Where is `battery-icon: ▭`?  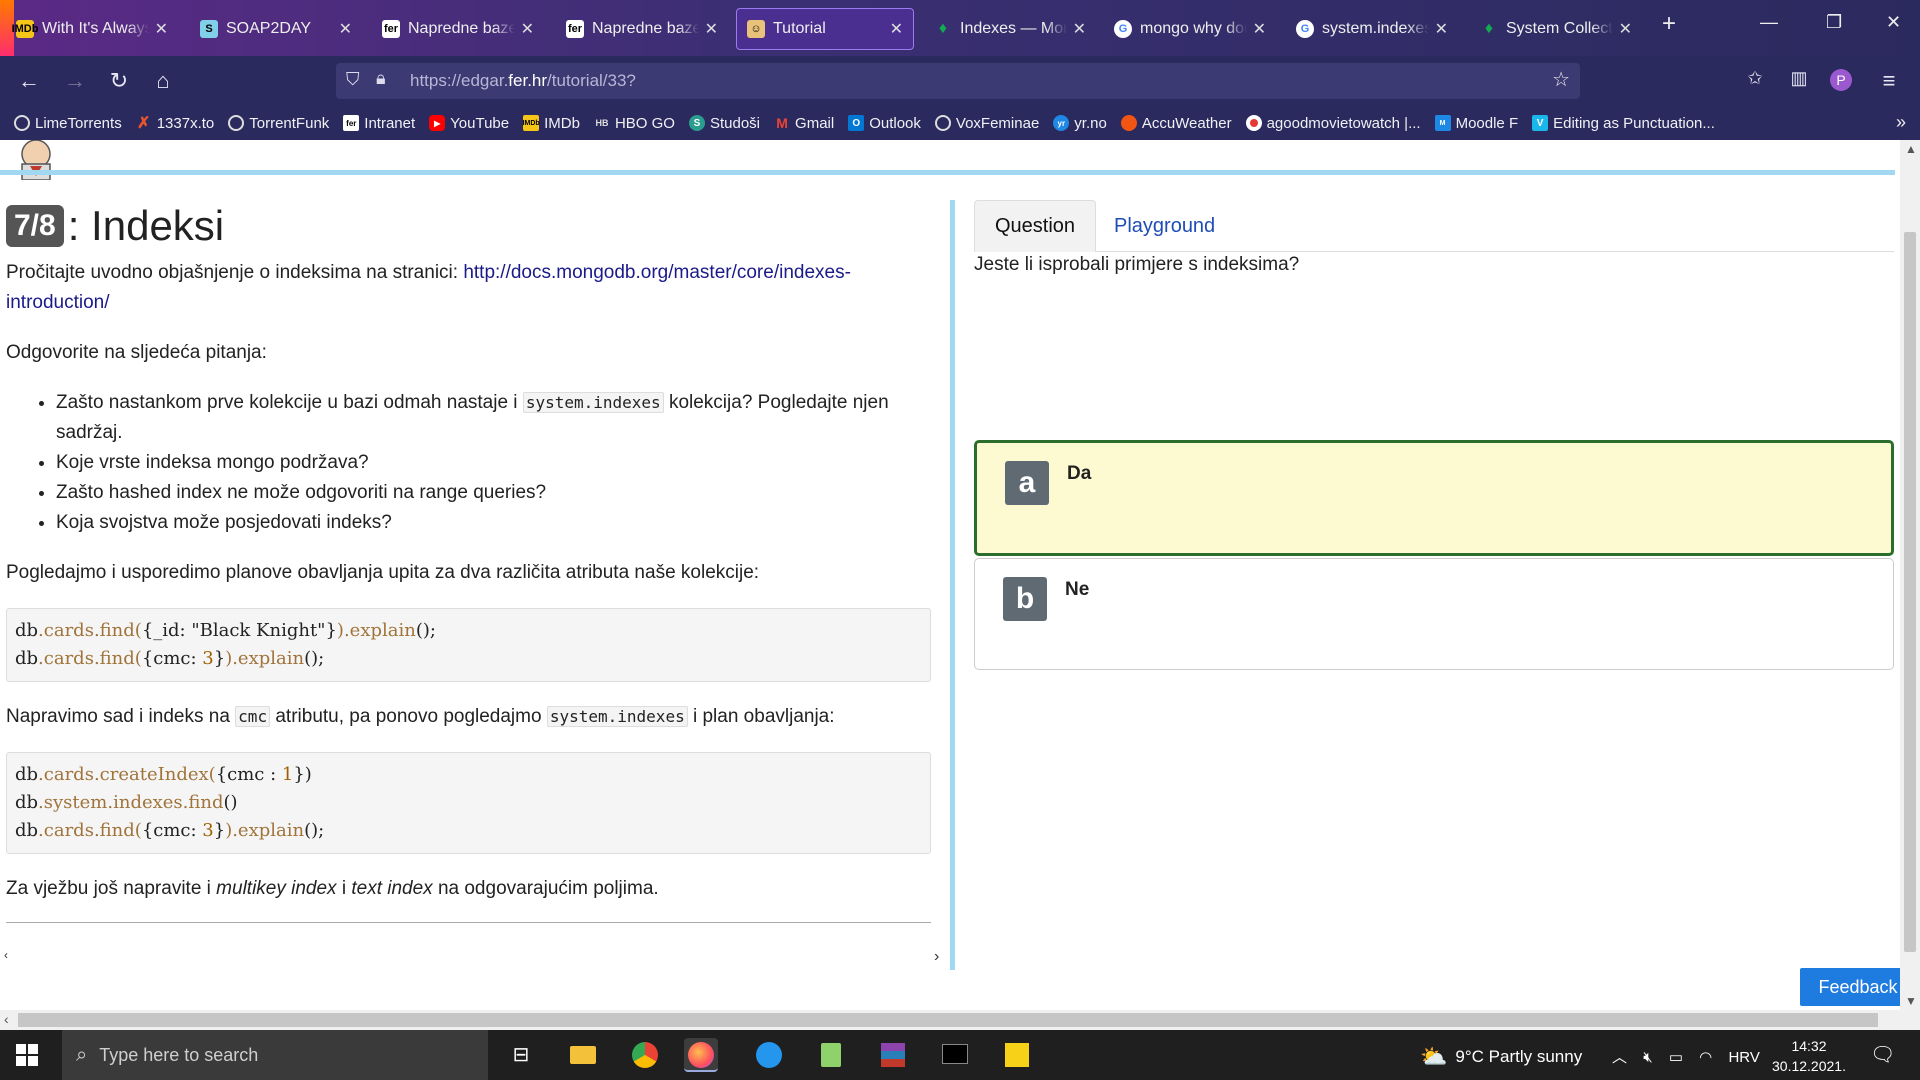 battery-icon: ▭ is located at coordinates (1676, 1057).